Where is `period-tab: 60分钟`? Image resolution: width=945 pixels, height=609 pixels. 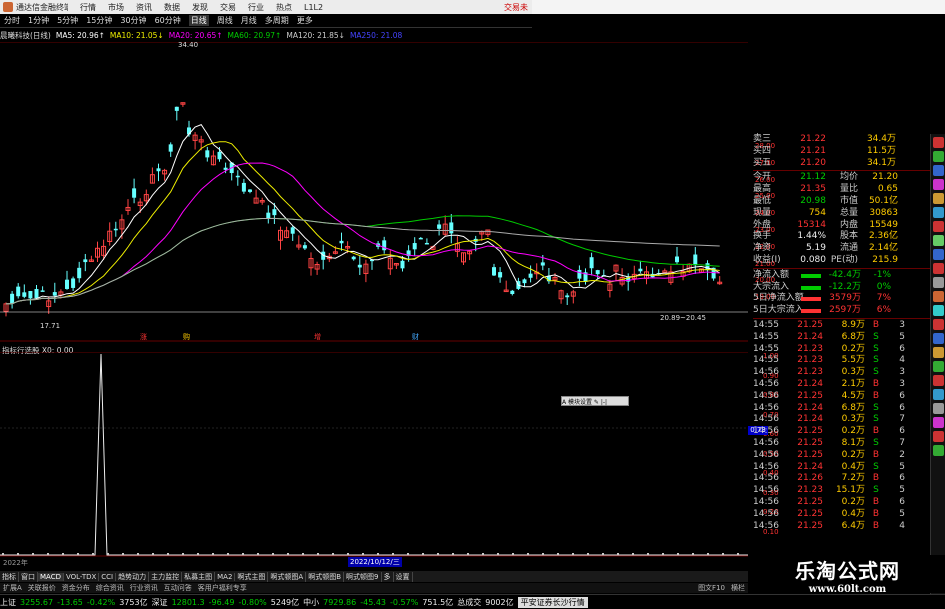
period-tab: 60分钟 is located at coordinates (168, 20).